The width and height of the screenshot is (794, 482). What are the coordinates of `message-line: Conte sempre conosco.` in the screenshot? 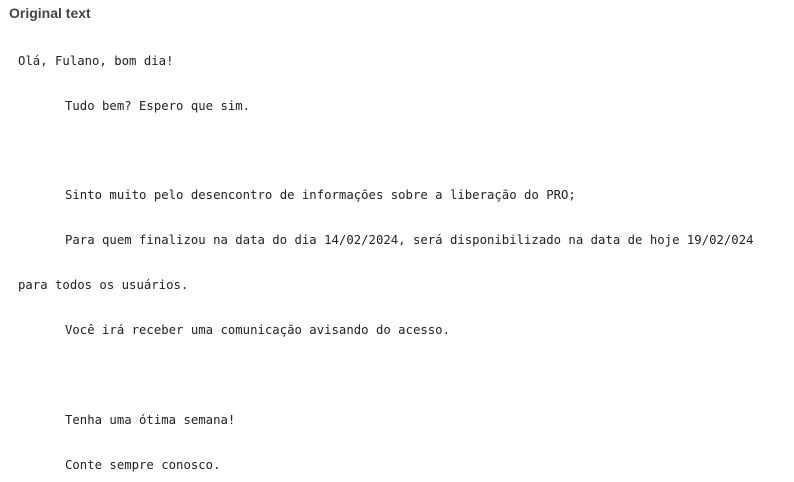 It's located at (143, 465).